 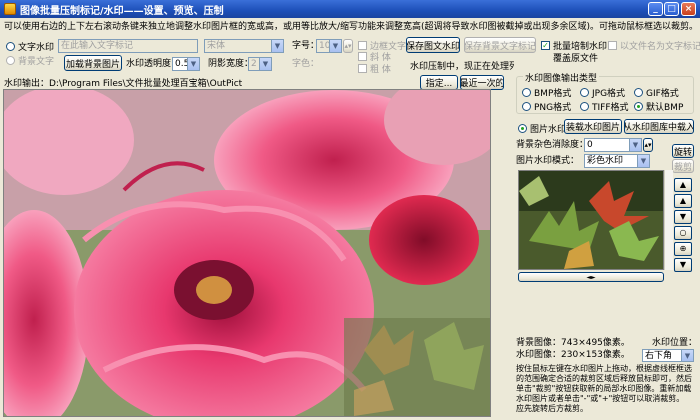 I want to click on background-size-title: 背景图像：, so click(x=539, y=343).